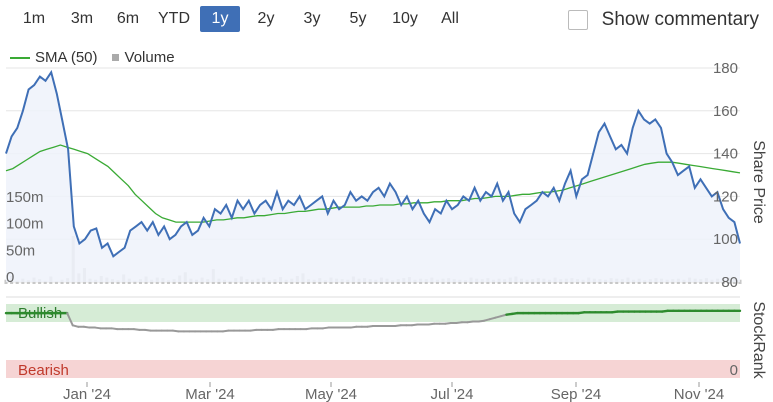  Describe the element at coordinates (758, 340) in the screenshot. I see `stockrank-axis-title: StockRank` at that location.